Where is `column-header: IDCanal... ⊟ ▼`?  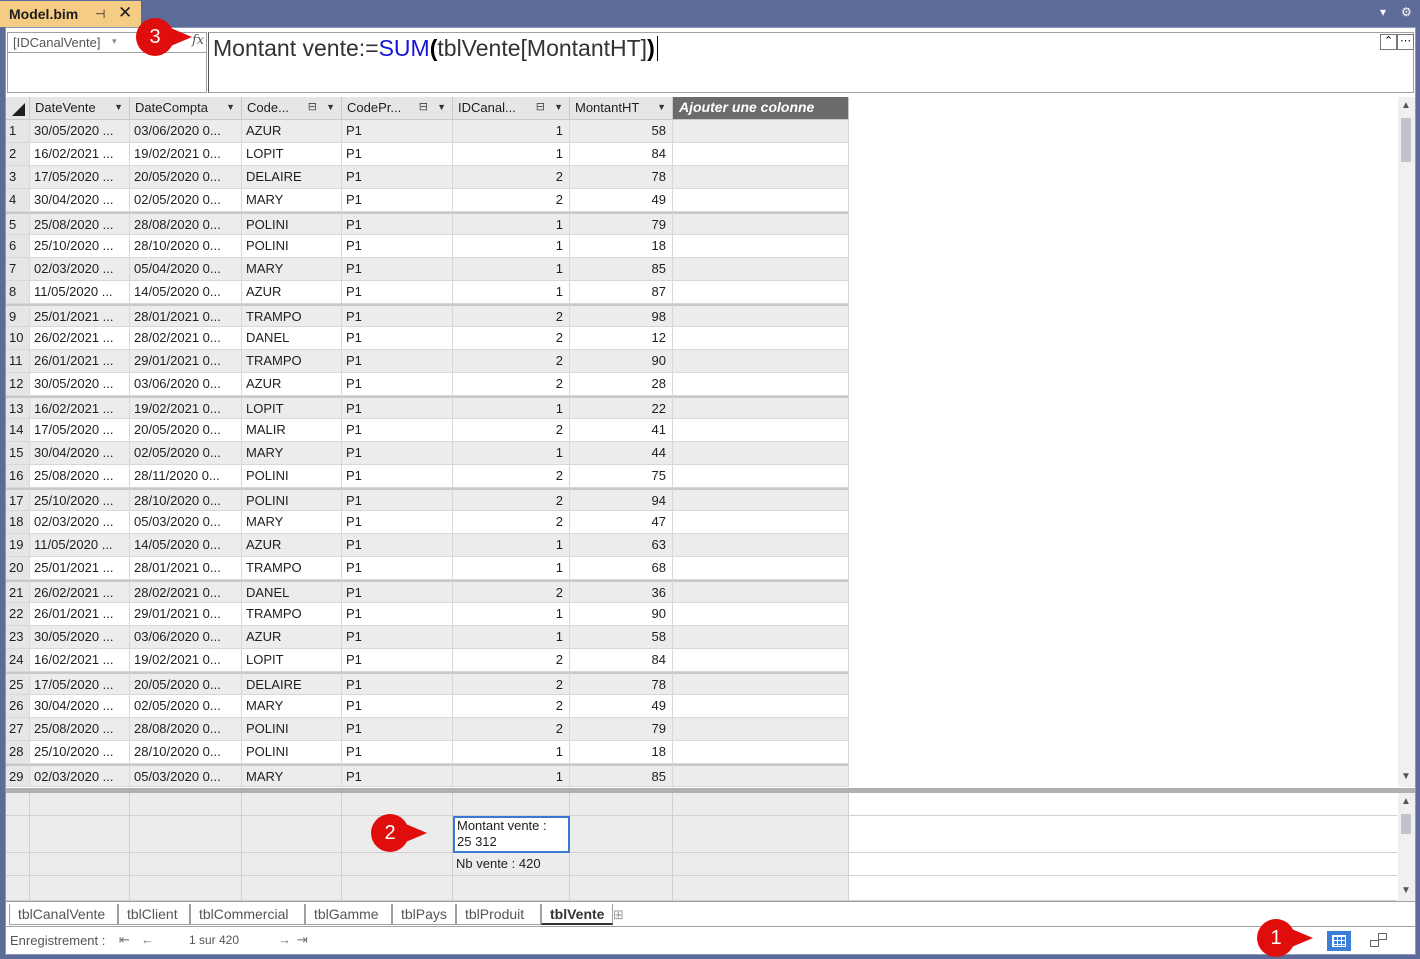
column-header: IDCanal... ⊟ ▼ is located at coordinates (511, 108).